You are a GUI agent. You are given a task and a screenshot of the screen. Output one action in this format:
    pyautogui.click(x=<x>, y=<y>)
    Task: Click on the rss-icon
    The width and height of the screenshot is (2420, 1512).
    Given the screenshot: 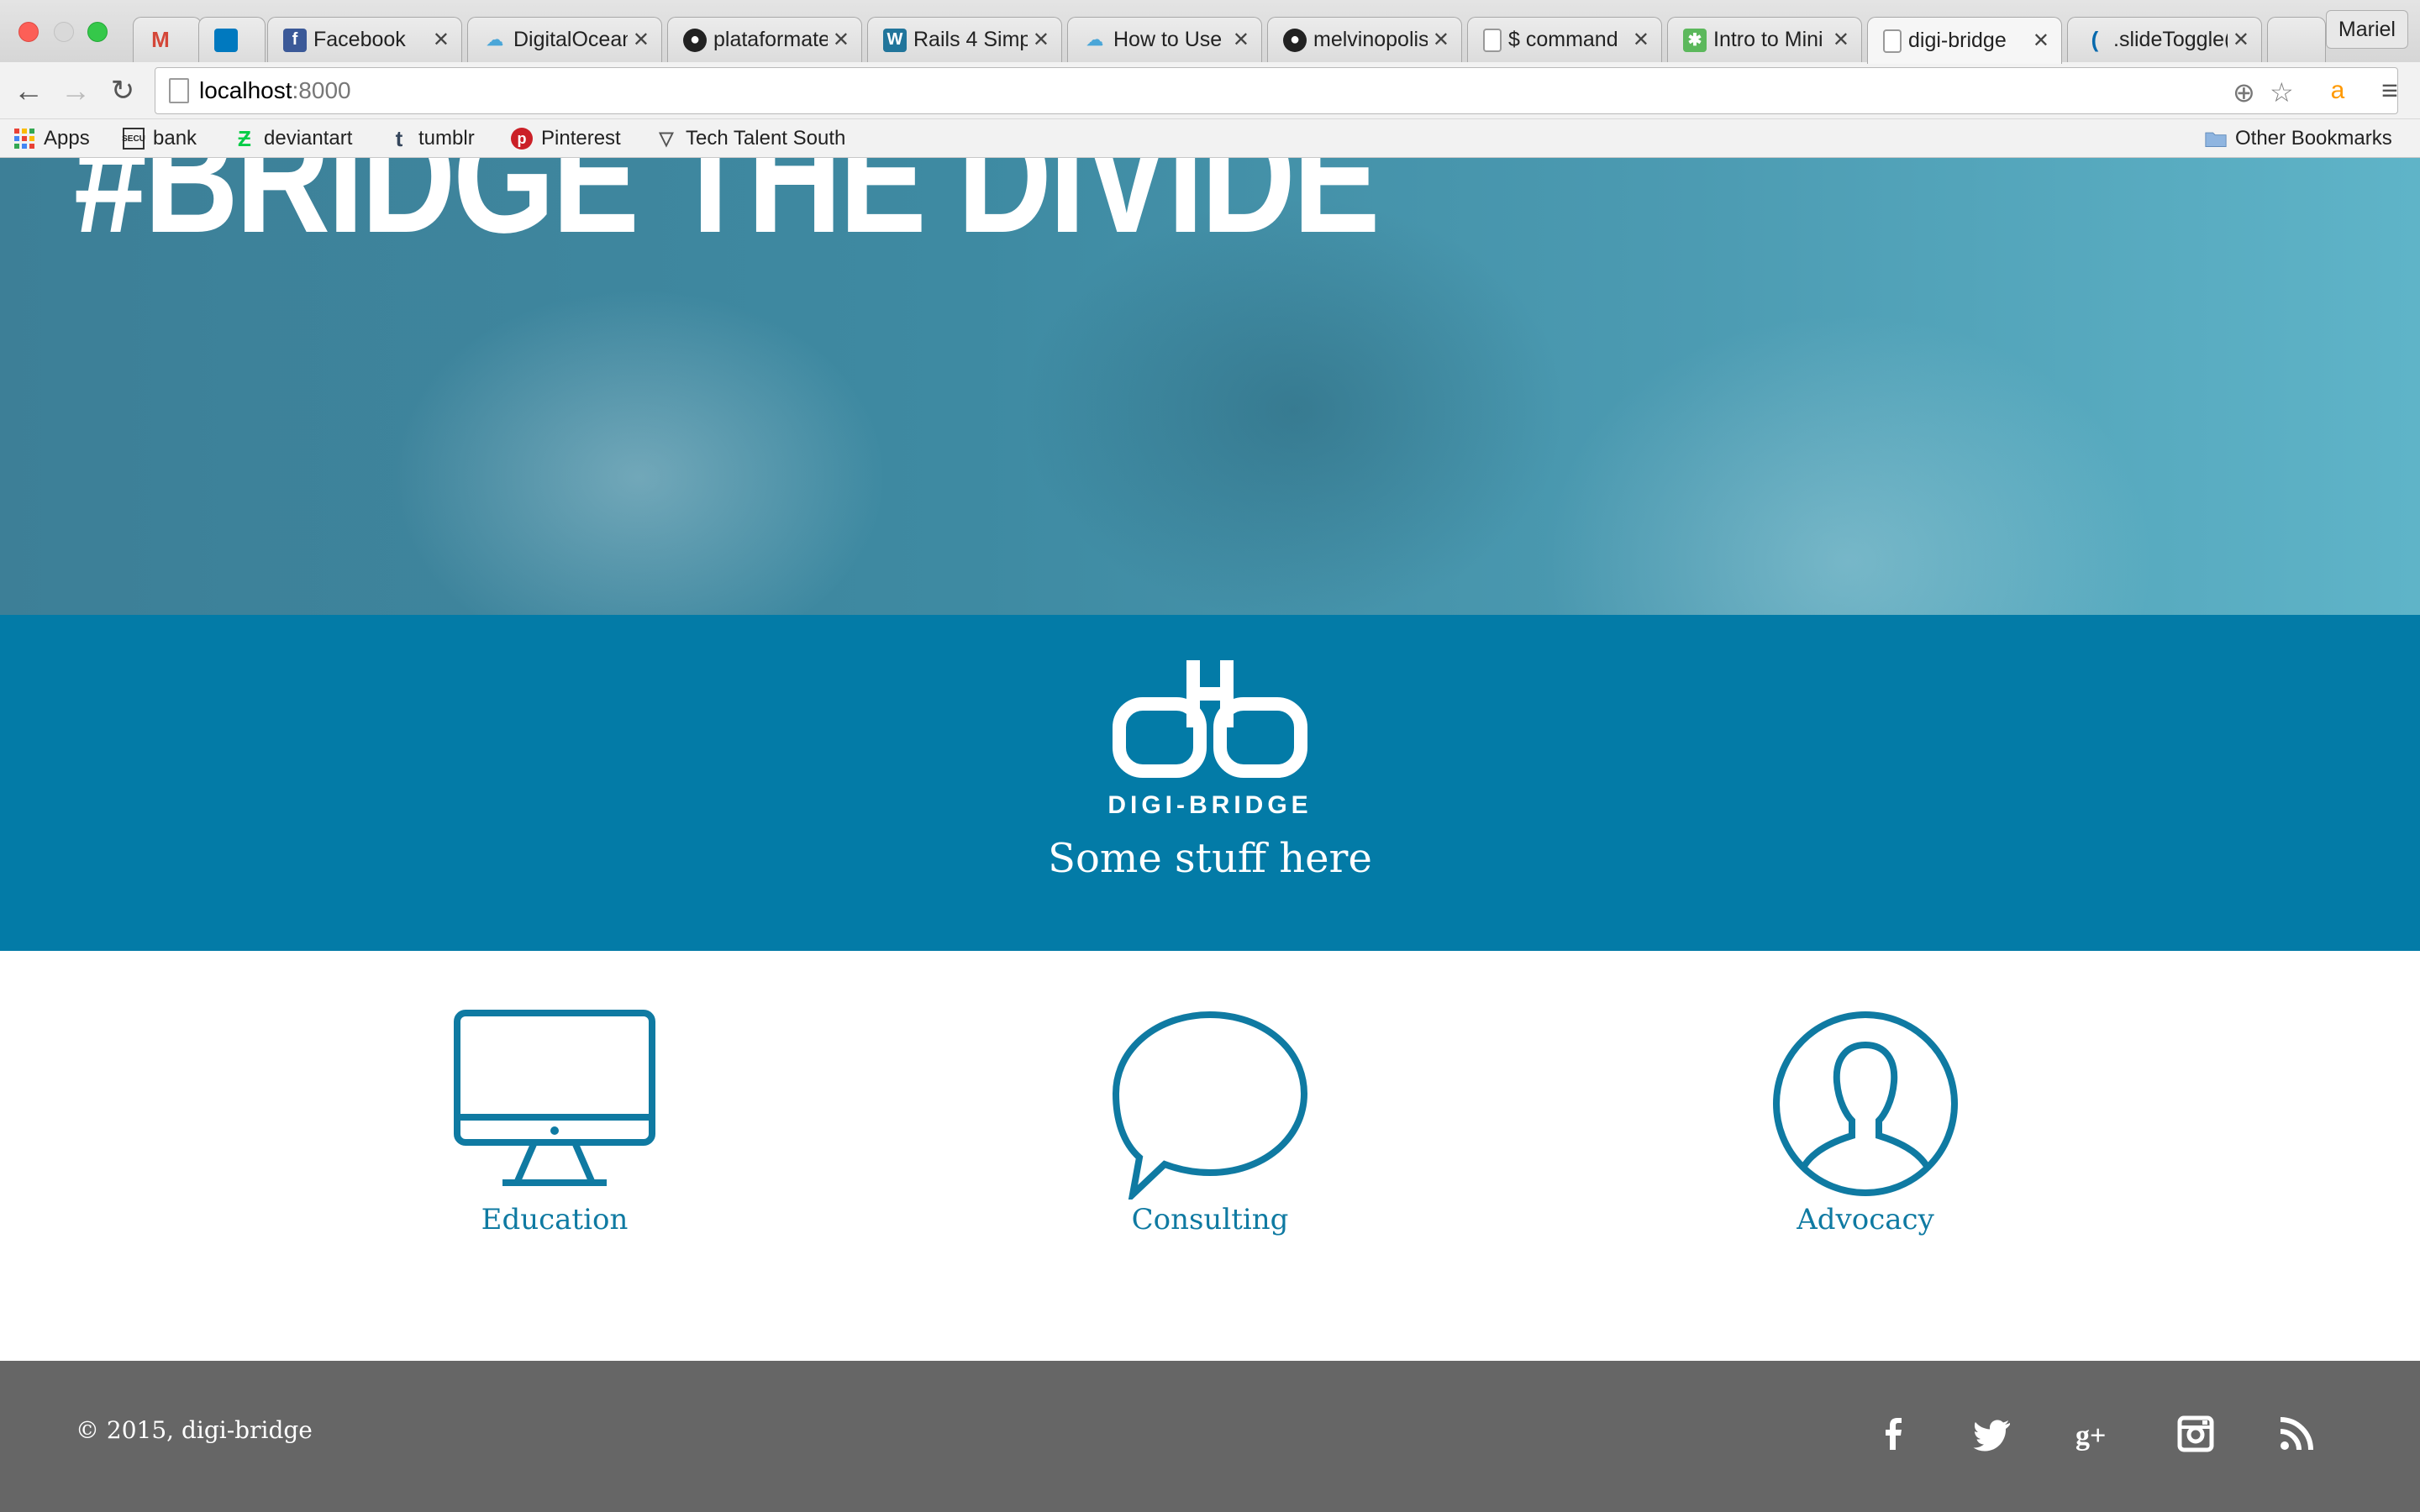 What is the action you would take?
    pyautogui.click(x=2296, y=1434)
    